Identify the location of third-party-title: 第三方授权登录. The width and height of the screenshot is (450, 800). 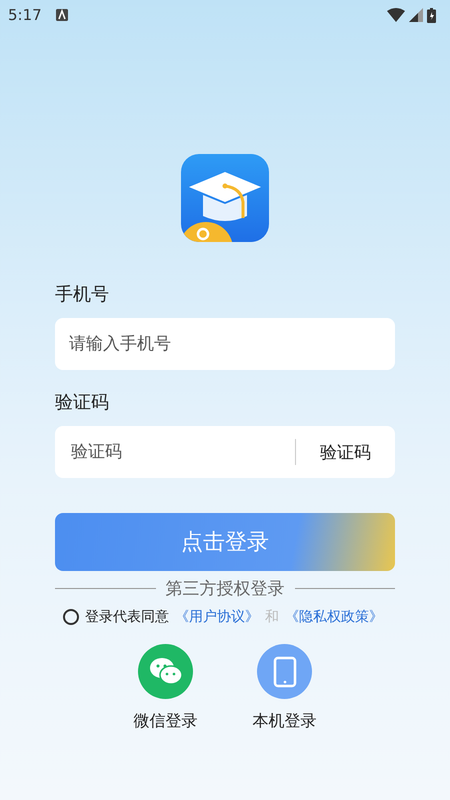
(225, 589).